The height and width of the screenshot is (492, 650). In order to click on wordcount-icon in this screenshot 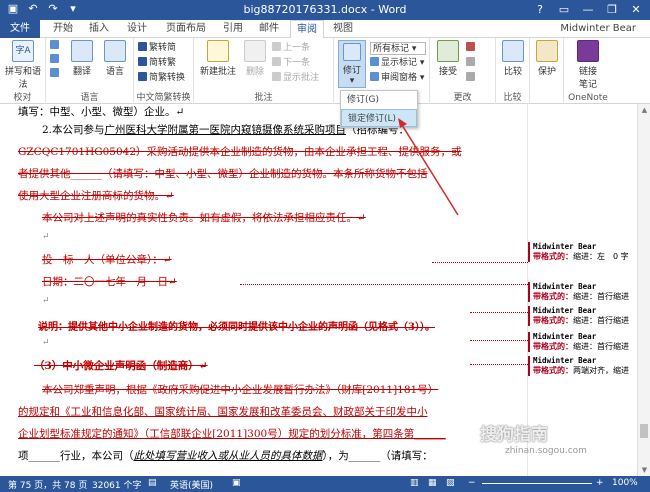, I will do `click(55, 74)`.